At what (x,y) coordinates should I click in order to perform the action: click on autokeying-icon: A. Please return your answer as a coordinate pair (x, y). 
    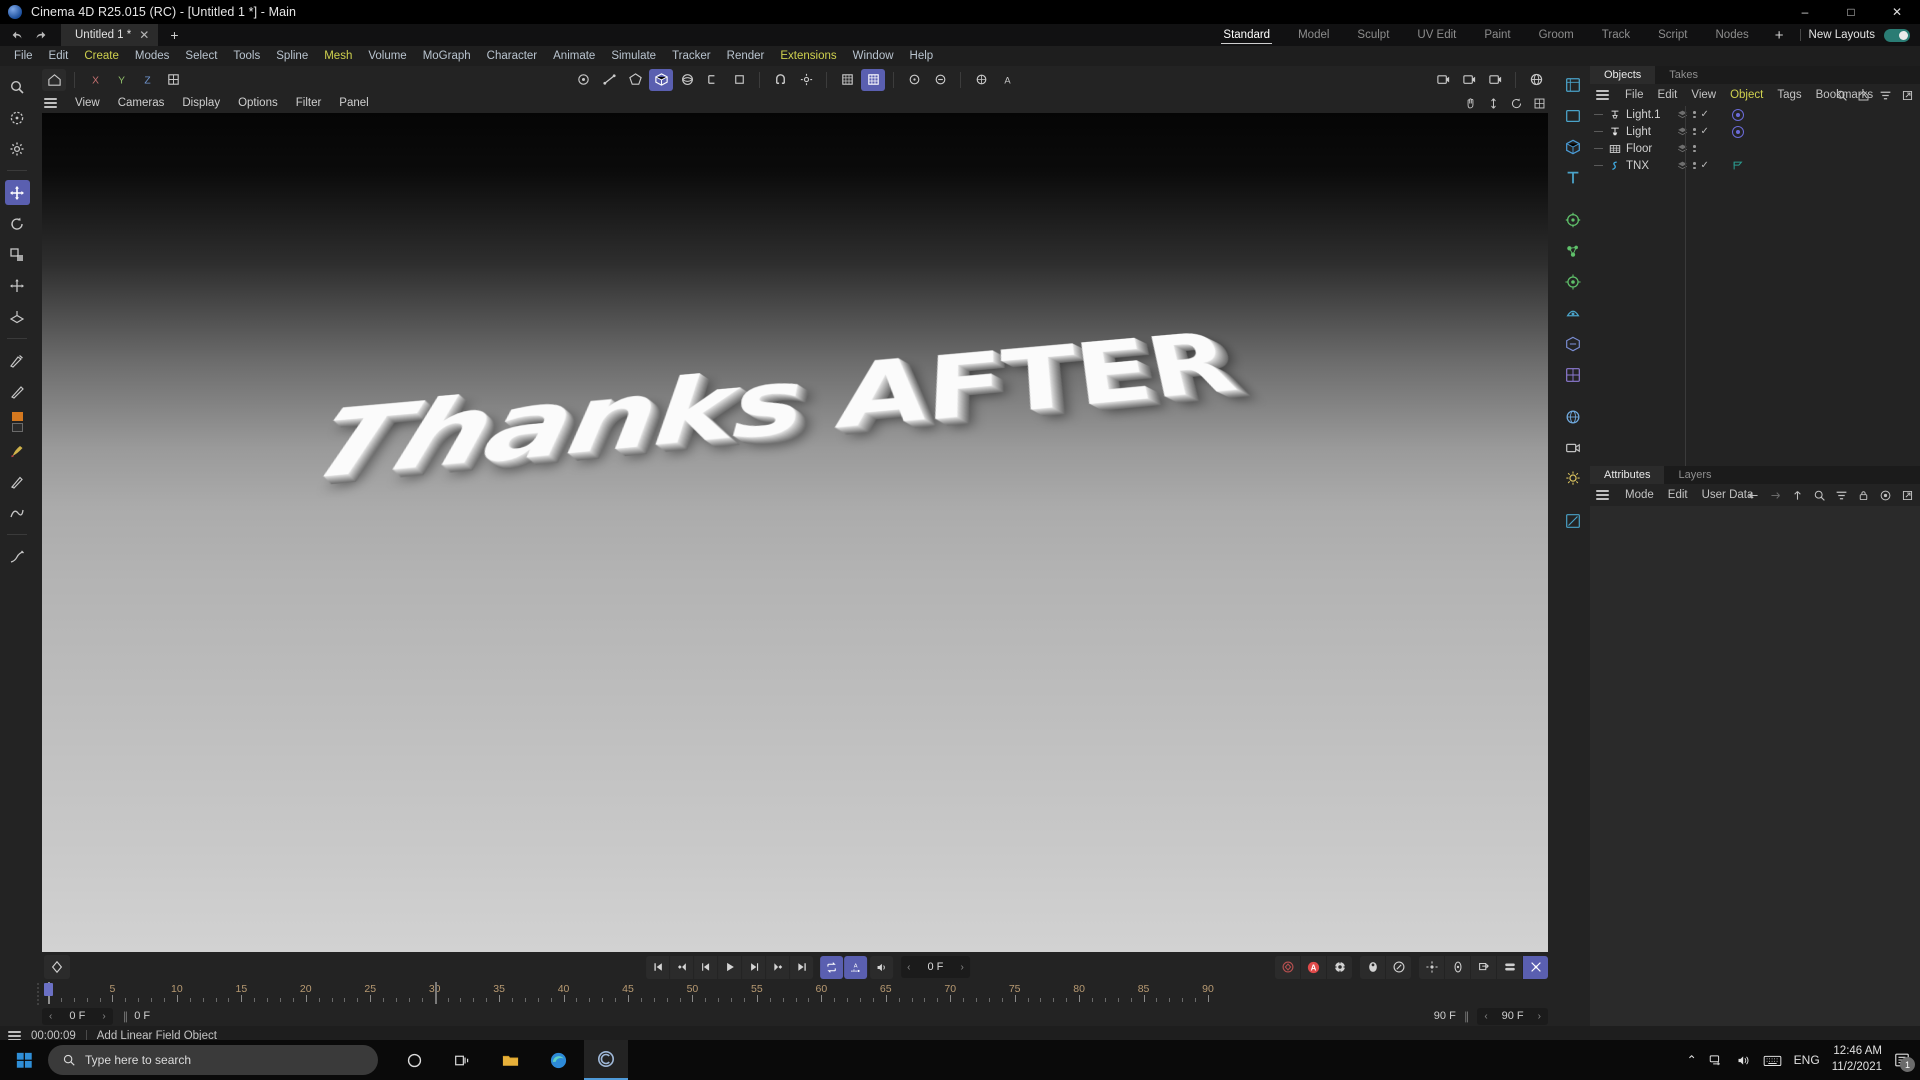
    Looking at the image, I should click on (1313, 967).